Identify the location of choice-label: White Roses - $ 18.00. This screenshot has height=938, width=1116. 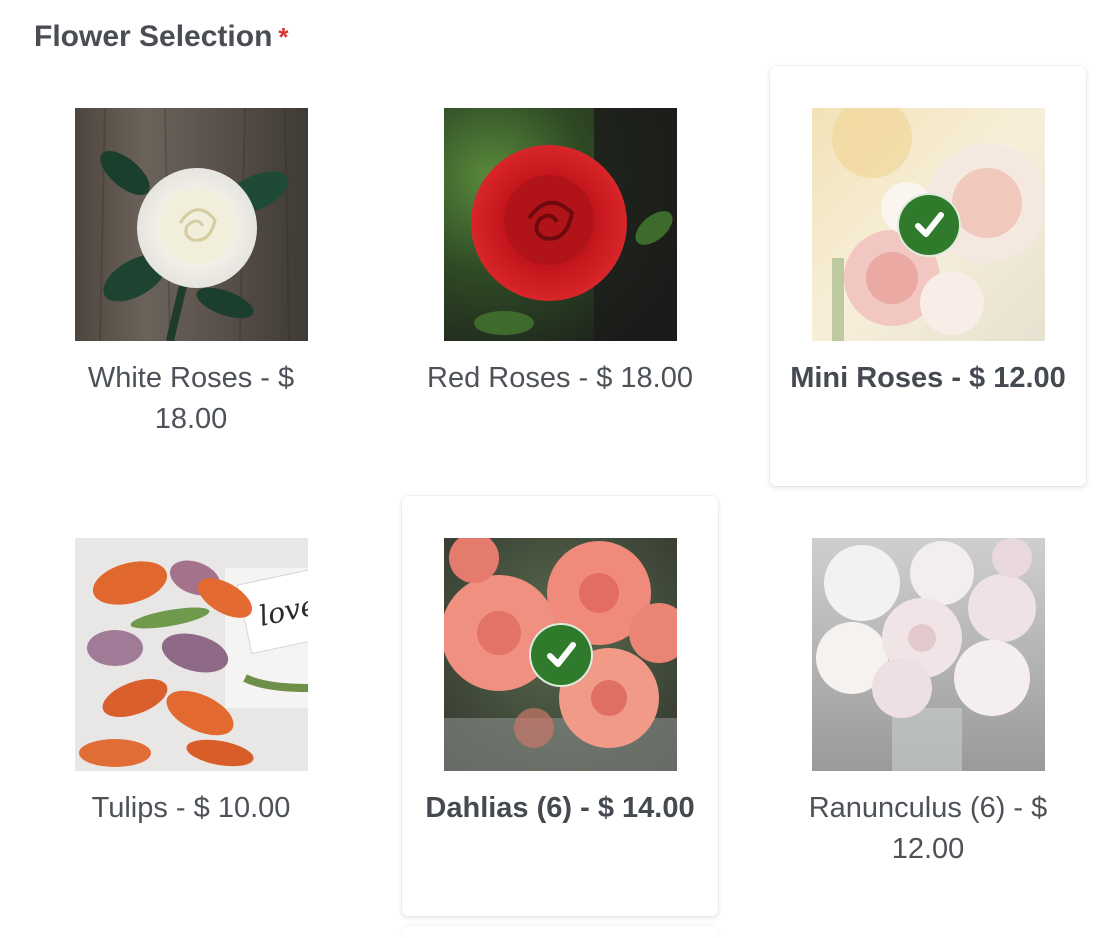
(191, 398).